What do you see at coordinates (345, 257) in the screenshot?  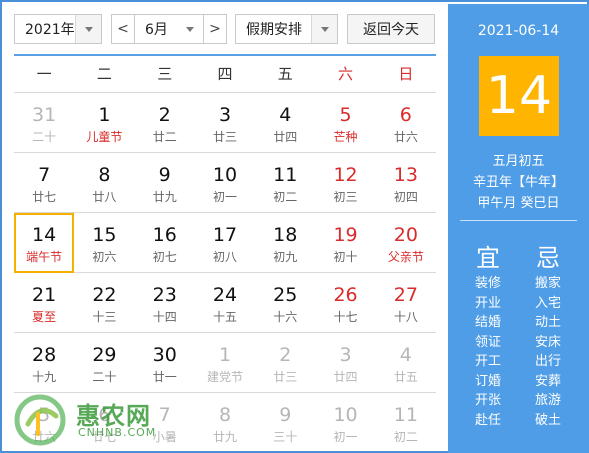 I see `day-subtext: 初十` at bounding box center [345, 257].